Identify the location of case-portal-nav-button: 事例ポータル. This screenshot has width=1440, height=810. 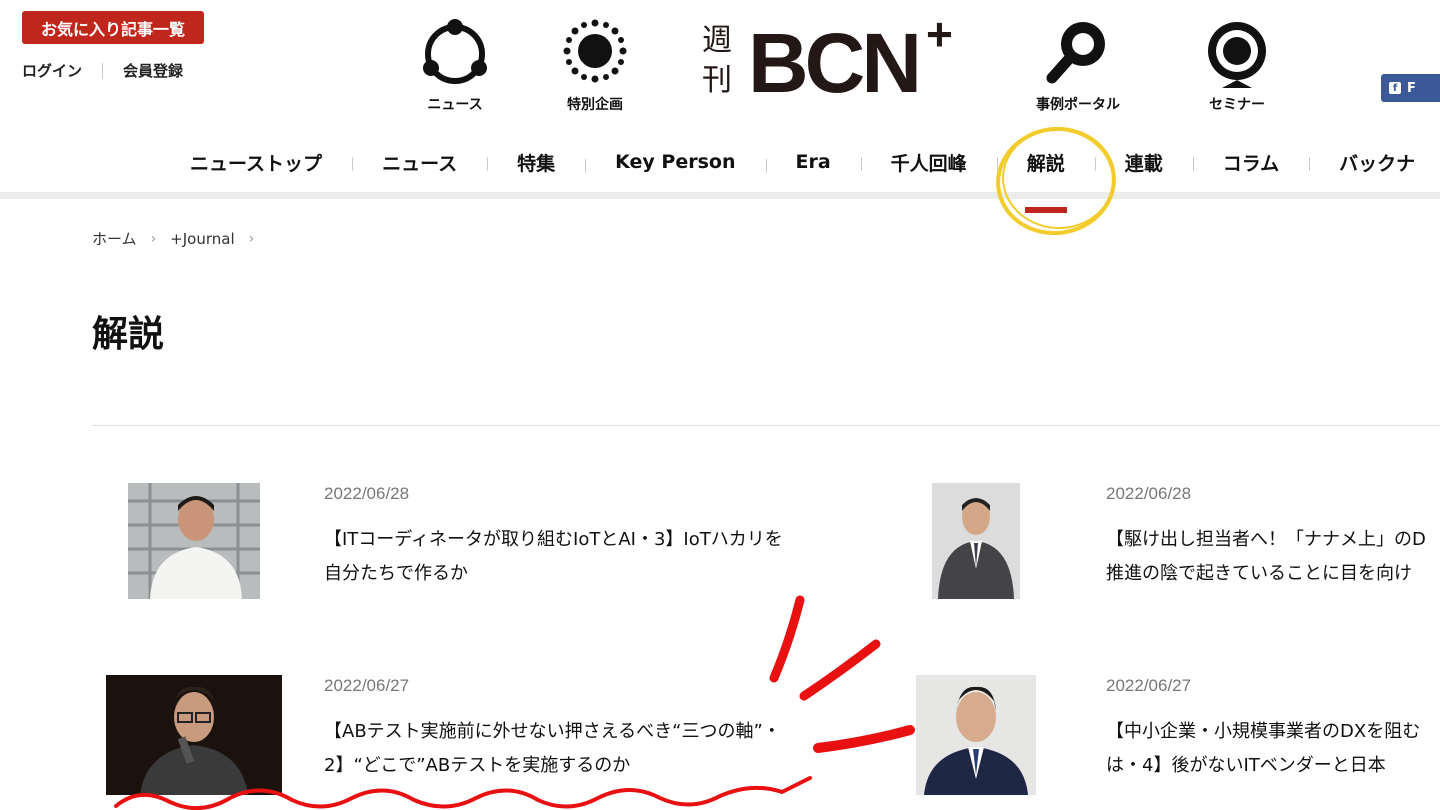
(1078, 64).